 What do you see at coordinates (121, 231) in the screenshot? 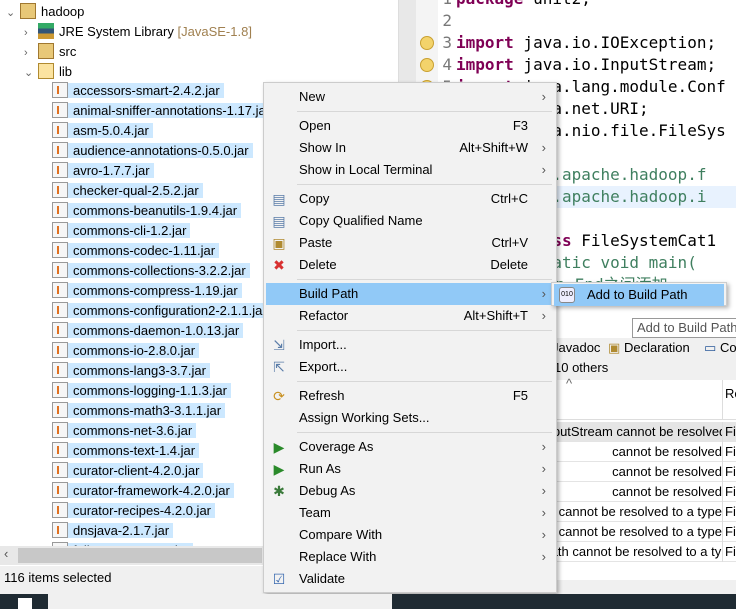
I see `tree-item-jar: commons-cli-1.2.jar` at bounding box center [121, 231].